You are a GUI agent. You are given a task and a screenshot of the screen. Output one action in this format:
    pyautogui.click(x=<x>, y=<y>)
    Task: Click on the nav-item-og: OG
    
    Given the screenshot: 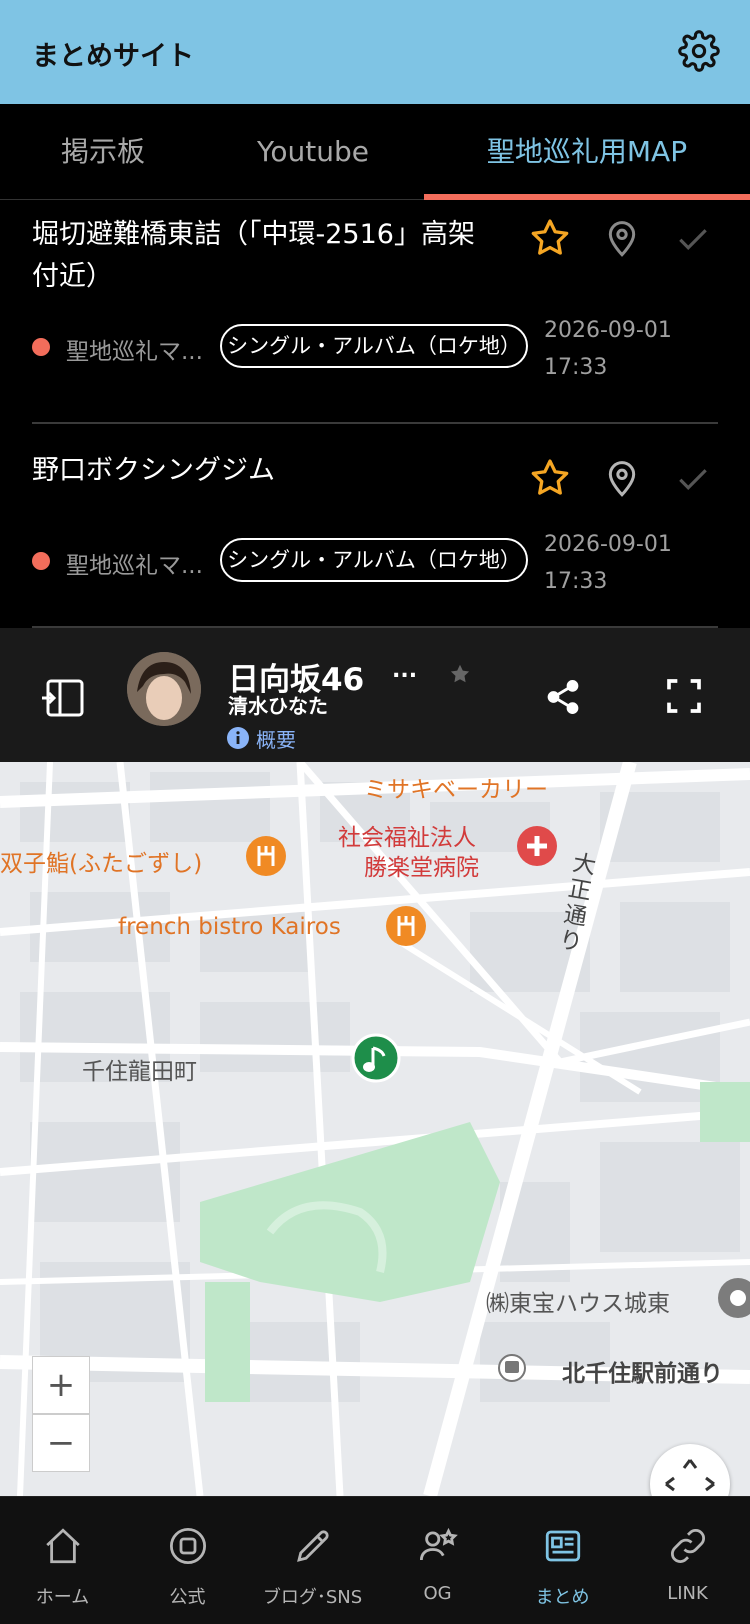 What is the action you would take?
    pyautogui.click(x=437, y=1560)
    